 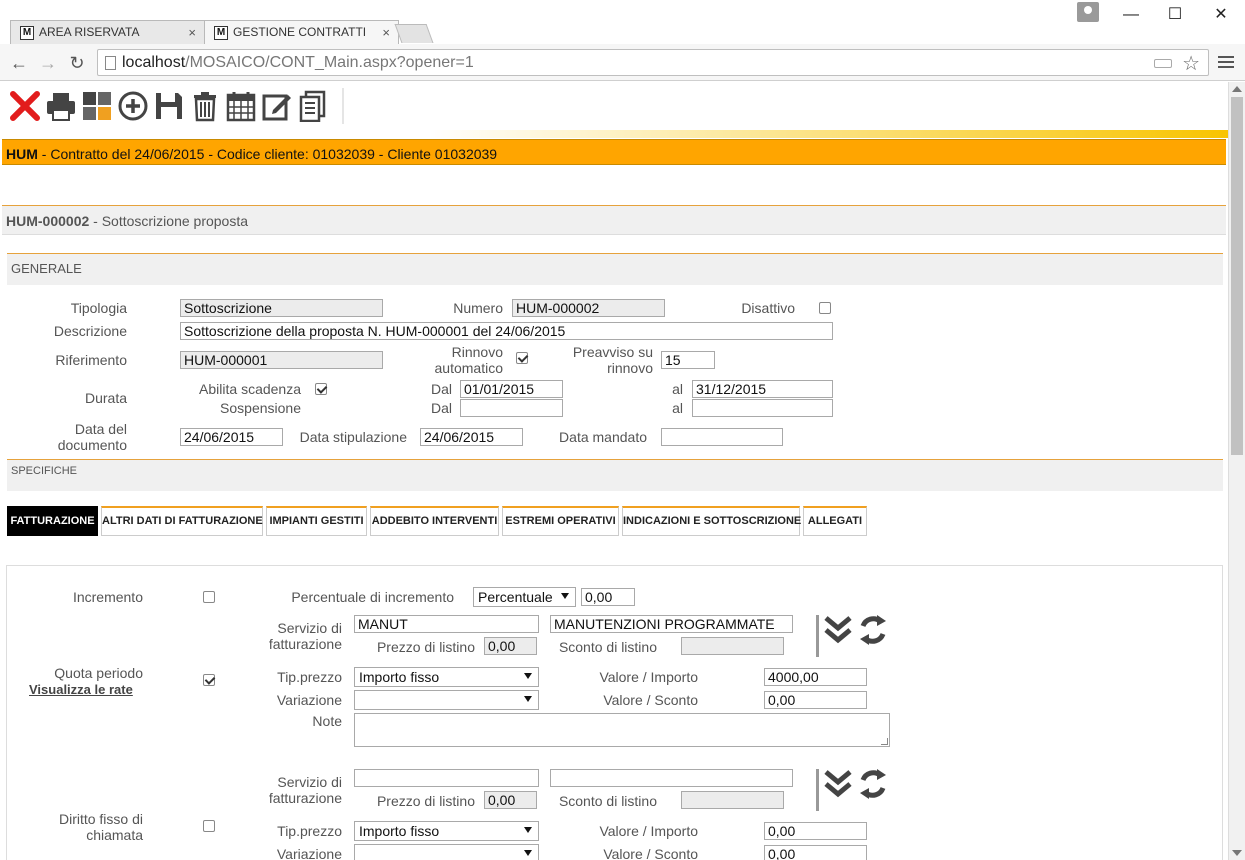 I want to click on page-scrollbar, so click(x=1236, y=471).